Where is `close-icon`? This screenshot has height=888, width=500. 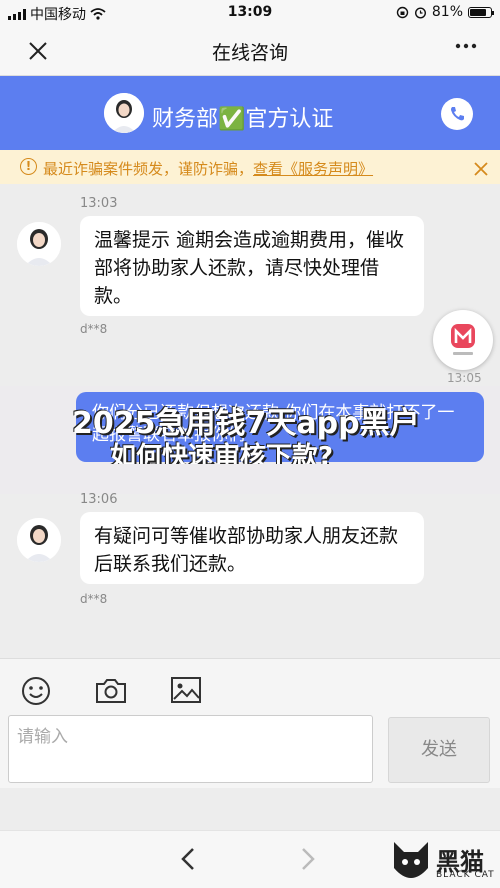 close-icon is located at coordinates (481, 169).